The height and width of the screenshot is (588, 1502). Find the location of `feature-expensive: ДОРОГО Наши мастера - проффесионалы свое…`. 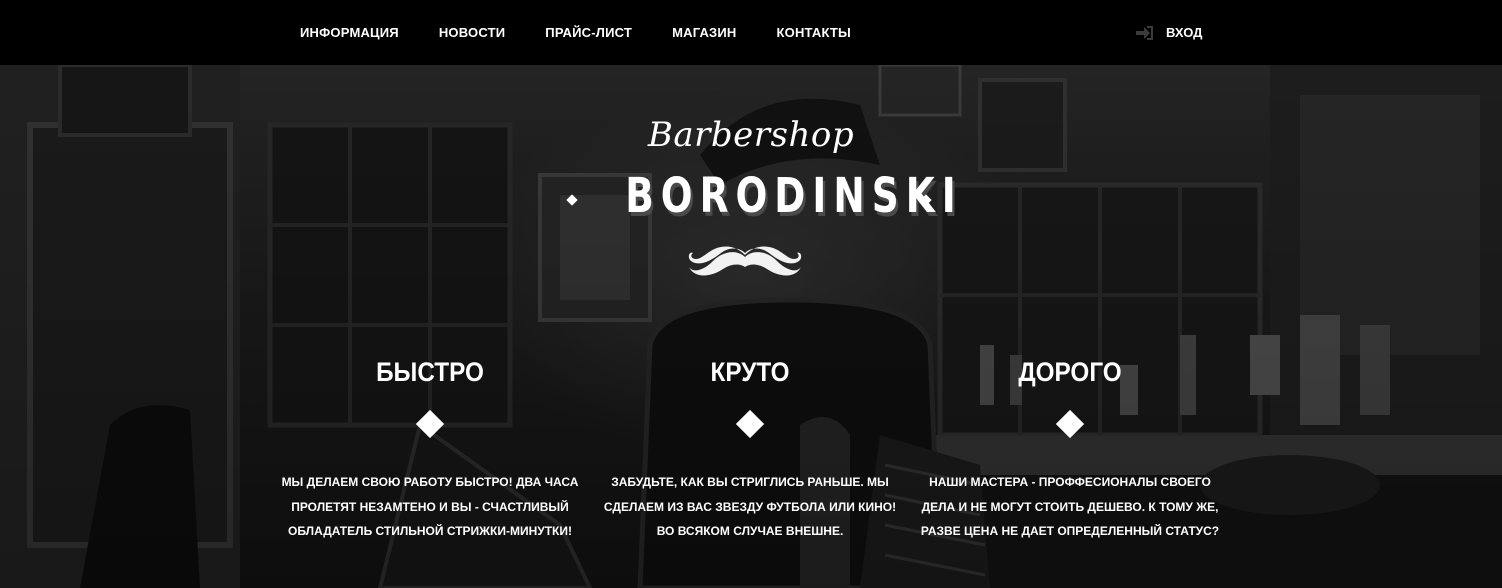

feature-expensive: ДОРОГО Наши мастера - проффесионалы свое… is located at coordinates (1070, 450).